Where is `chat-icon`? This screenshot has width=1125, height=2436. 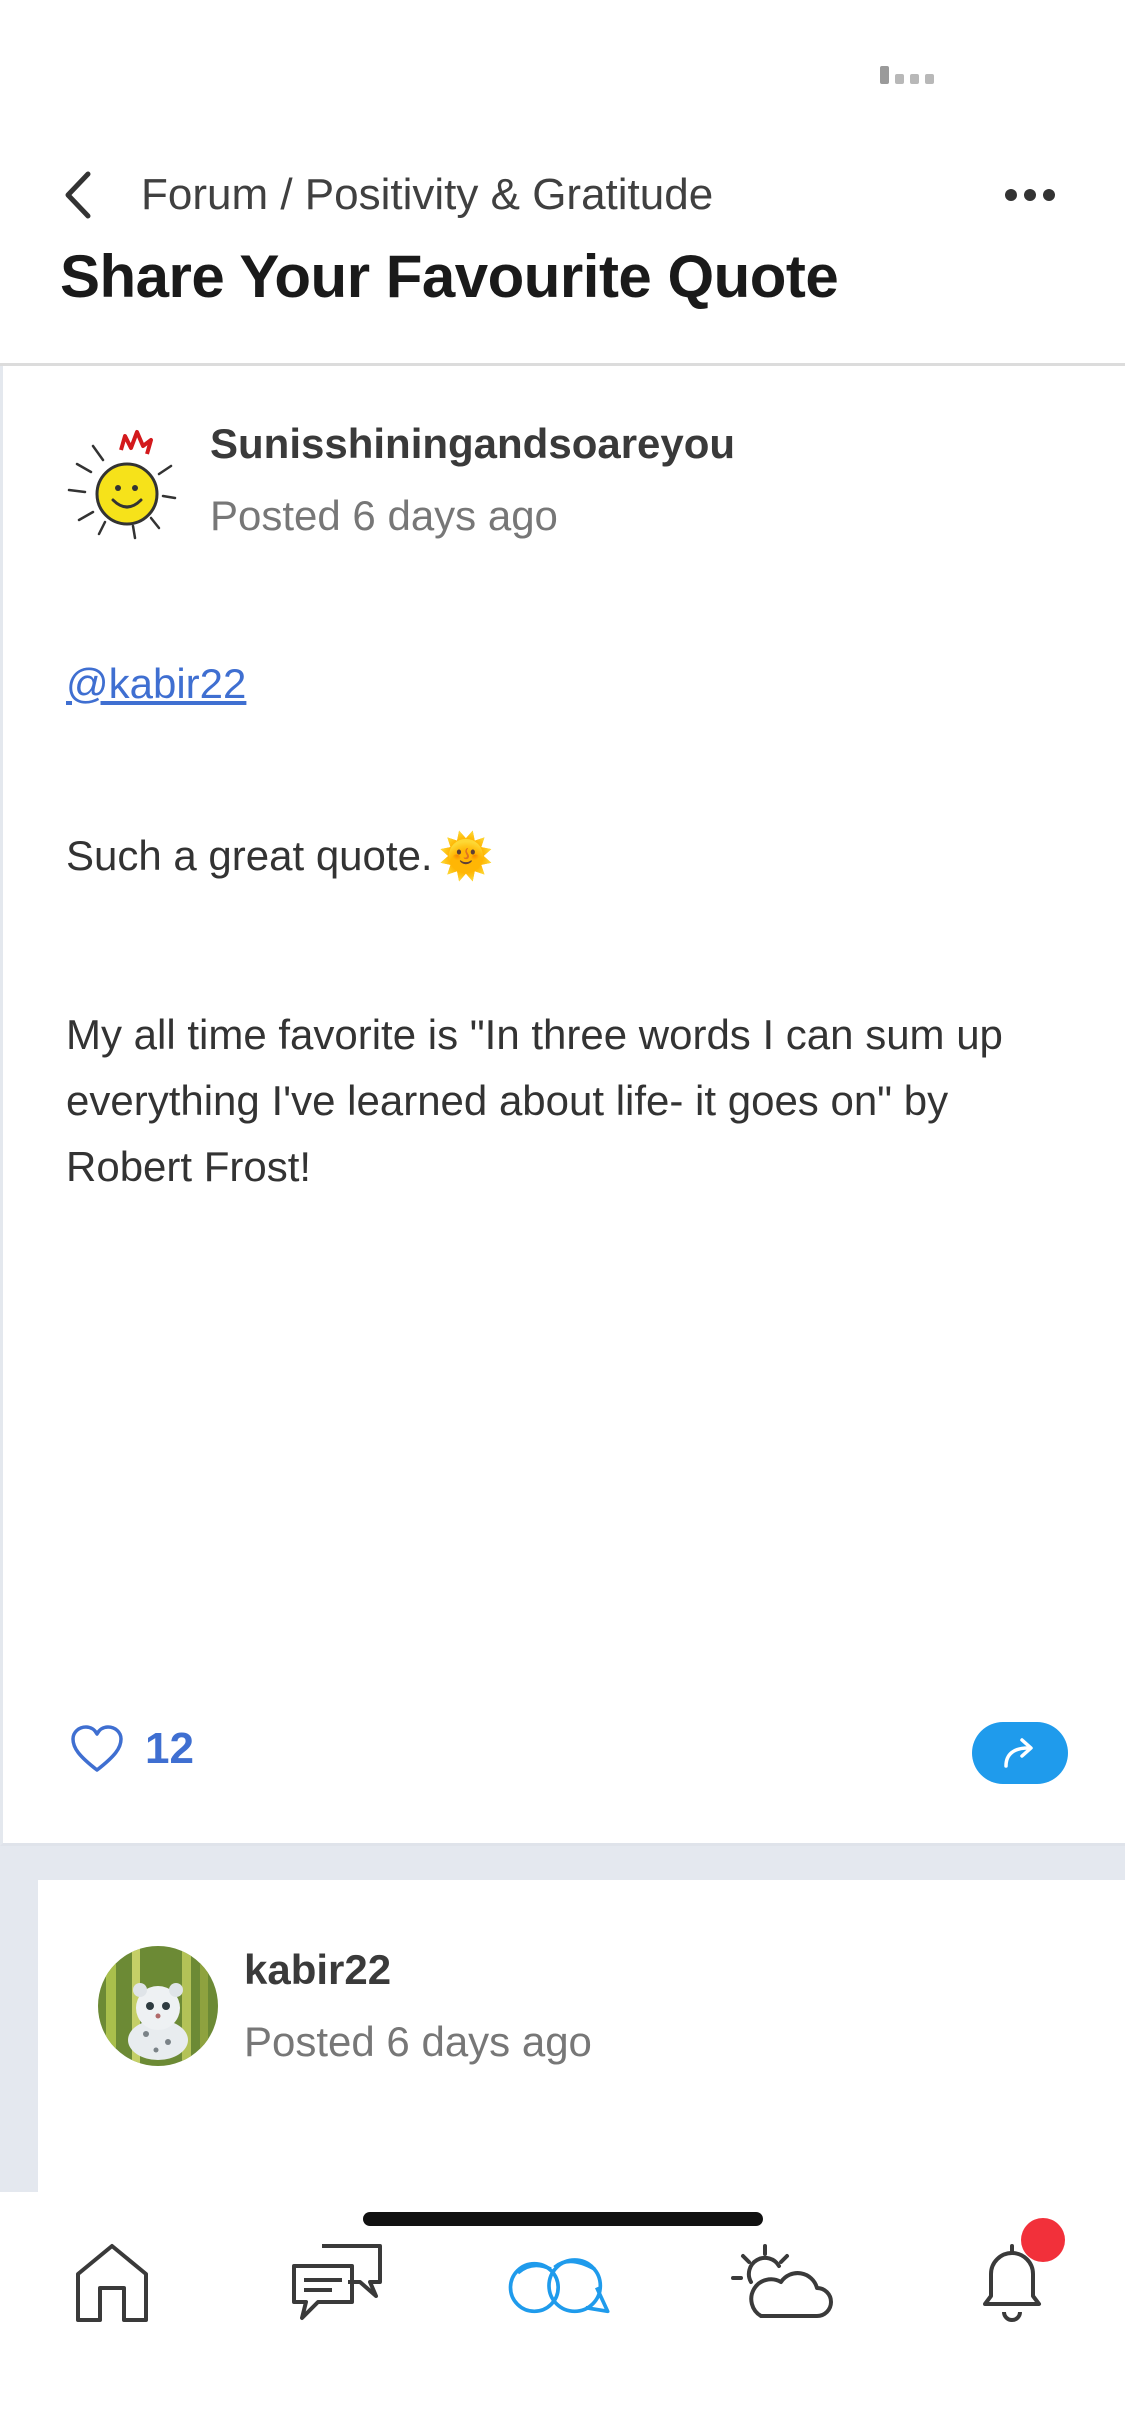
chat-icon is located at coordinates (337, 2282).